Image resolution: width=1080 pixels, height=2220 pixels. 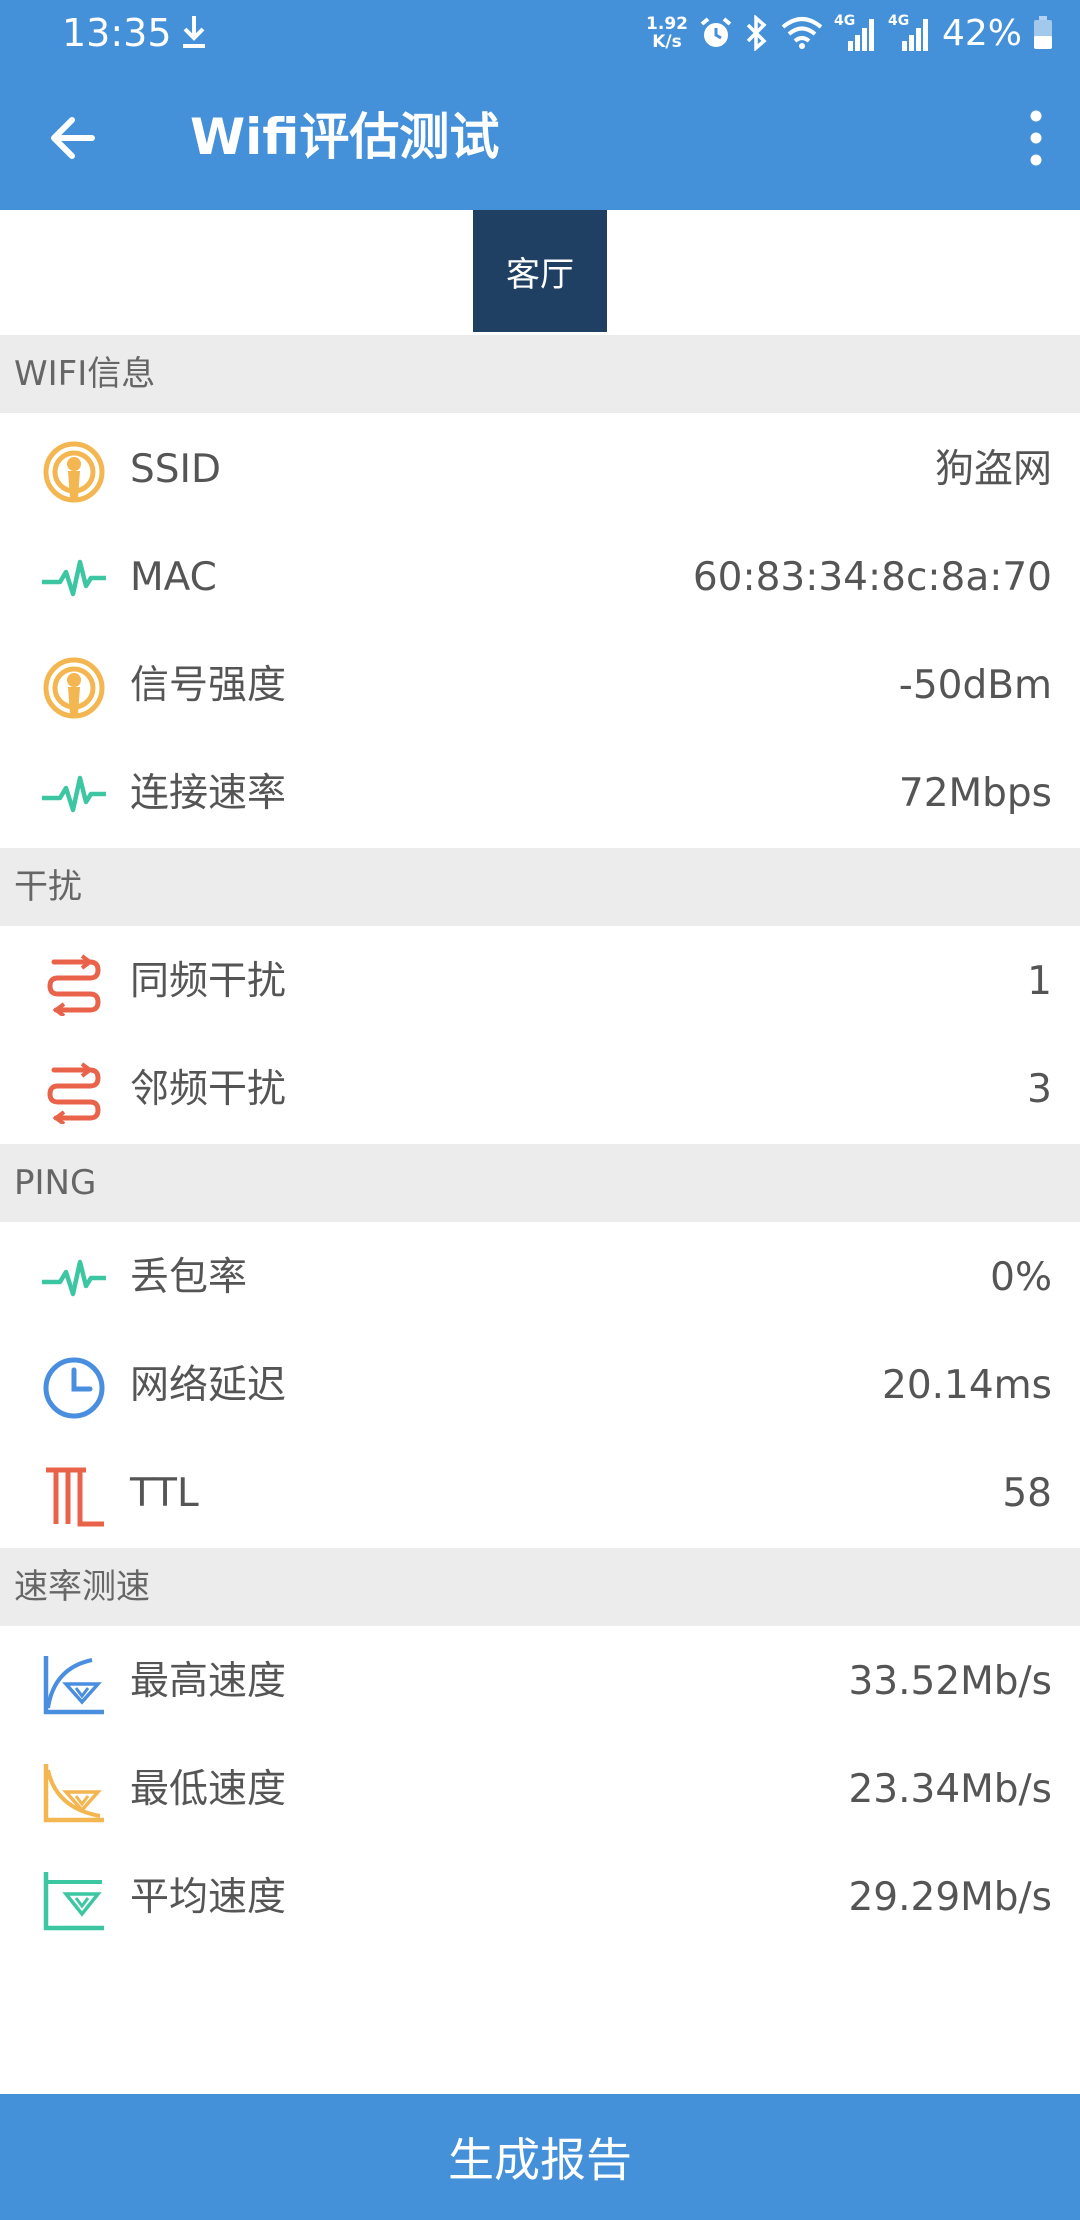 What do you see at coordinates (540, 1386) in the screenshot?
I see `info-row-latency: 网络延迟 20.14ms` at bounding box center [540, 1386].